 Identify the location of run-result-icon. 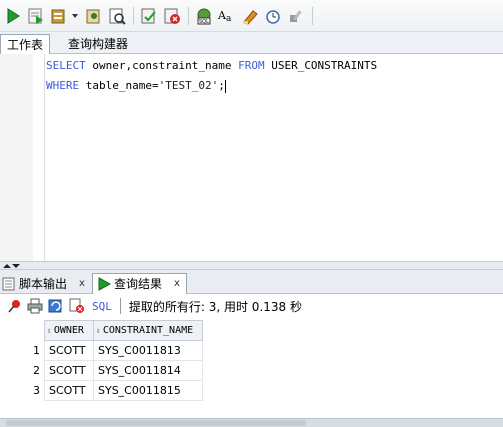
(104, 284).